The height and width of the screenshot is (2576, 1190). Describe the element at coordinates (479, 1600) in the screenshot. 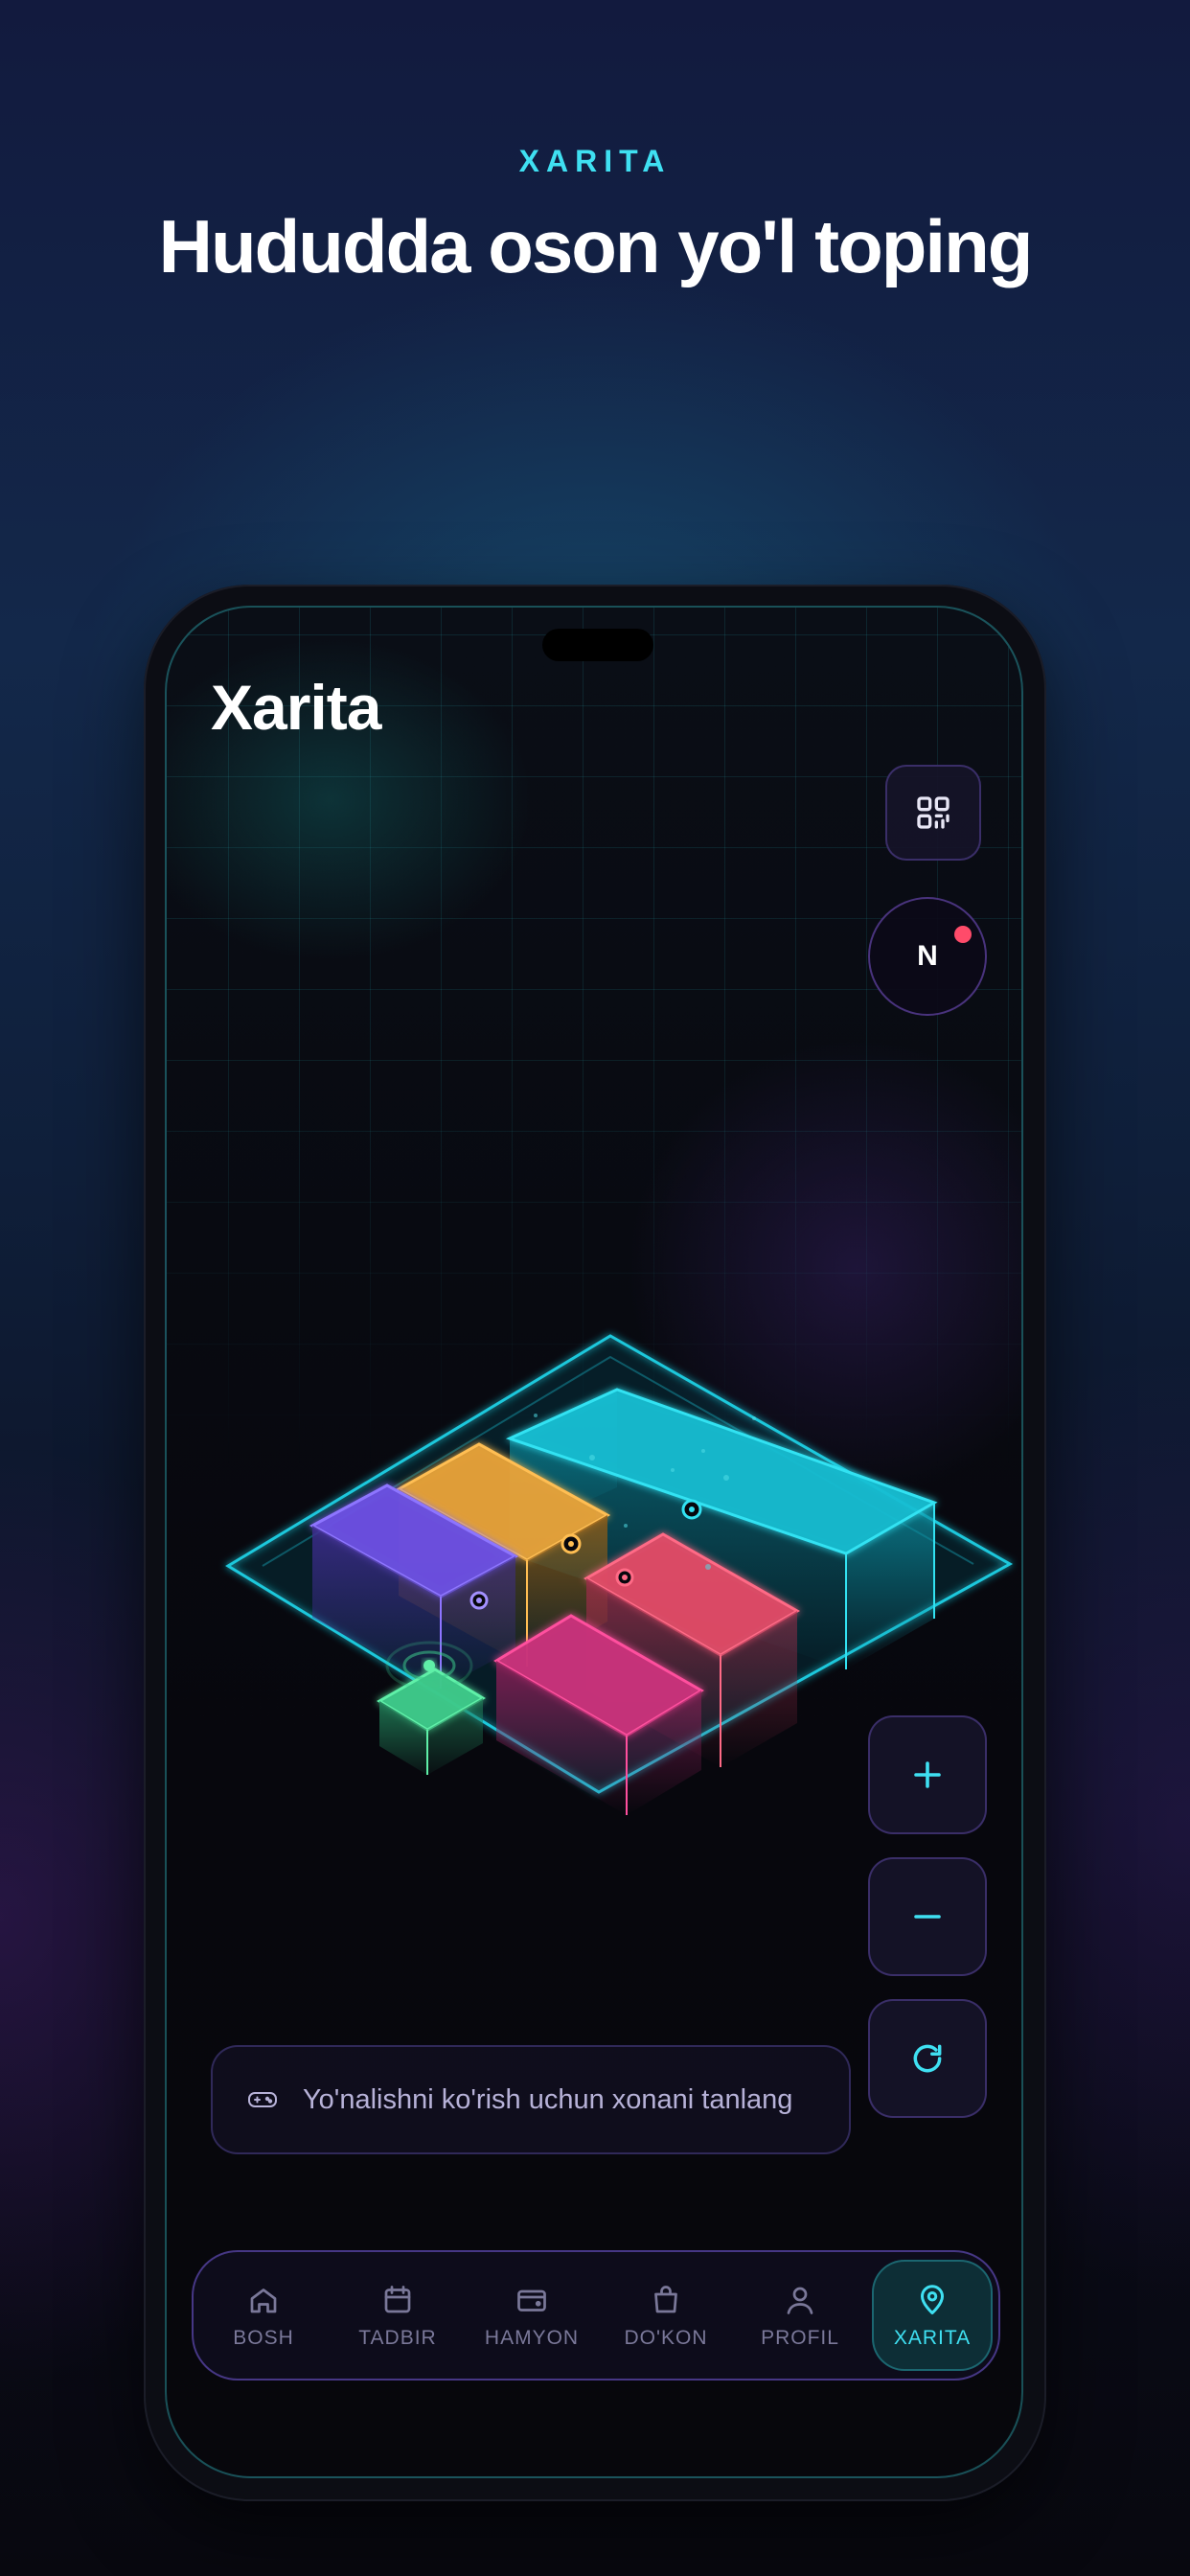

I see `map-marker-purple` at that location.